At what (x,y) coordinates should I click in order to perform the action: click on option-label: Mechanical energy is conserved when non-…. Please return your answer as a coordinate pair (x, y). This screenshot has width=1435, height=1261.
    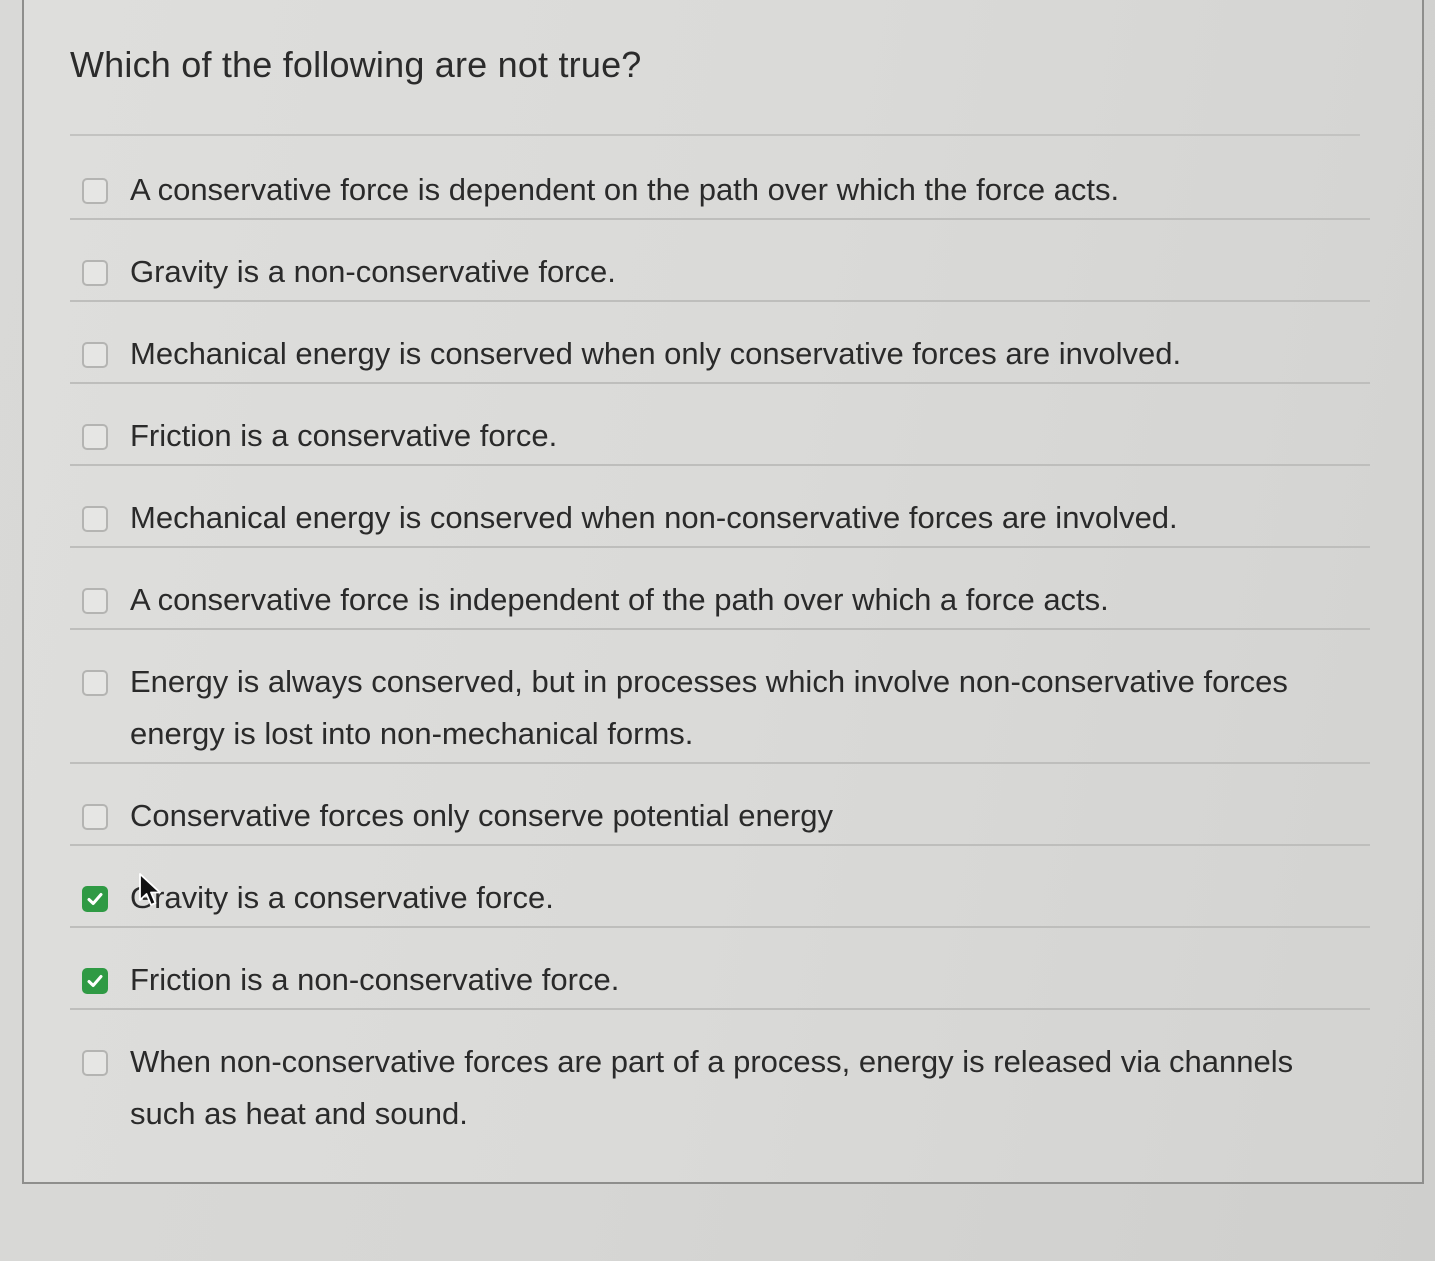
    Looking at the image, I should click on (654, 517).